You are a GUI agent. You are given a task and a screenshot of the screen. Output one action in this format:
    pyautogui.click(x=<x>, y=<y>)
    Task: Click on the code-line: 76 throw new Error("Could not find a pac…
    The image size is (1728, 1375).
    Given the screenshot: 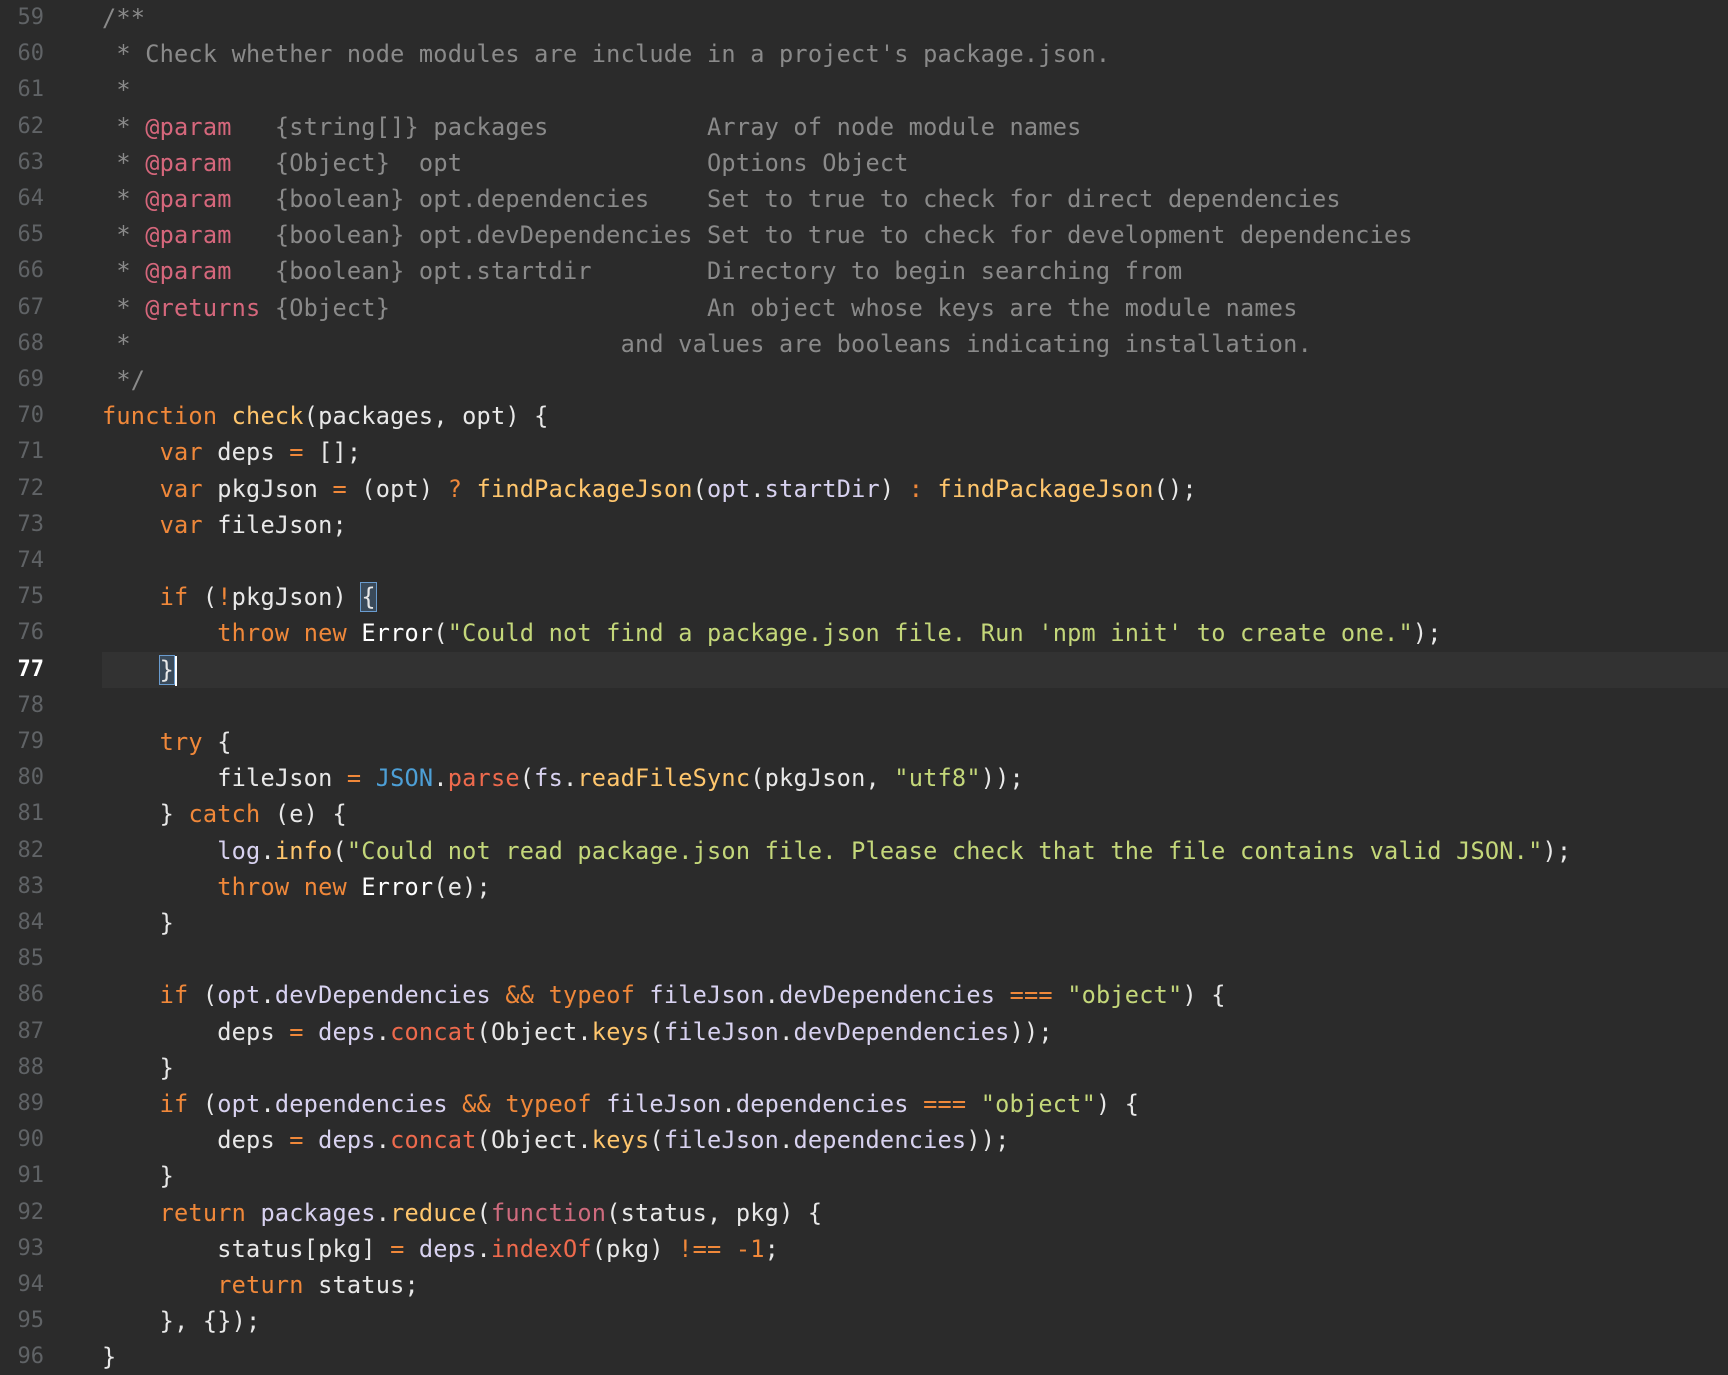 What is the action you would take?
    pyautogui.click(x=864, y=633)
    